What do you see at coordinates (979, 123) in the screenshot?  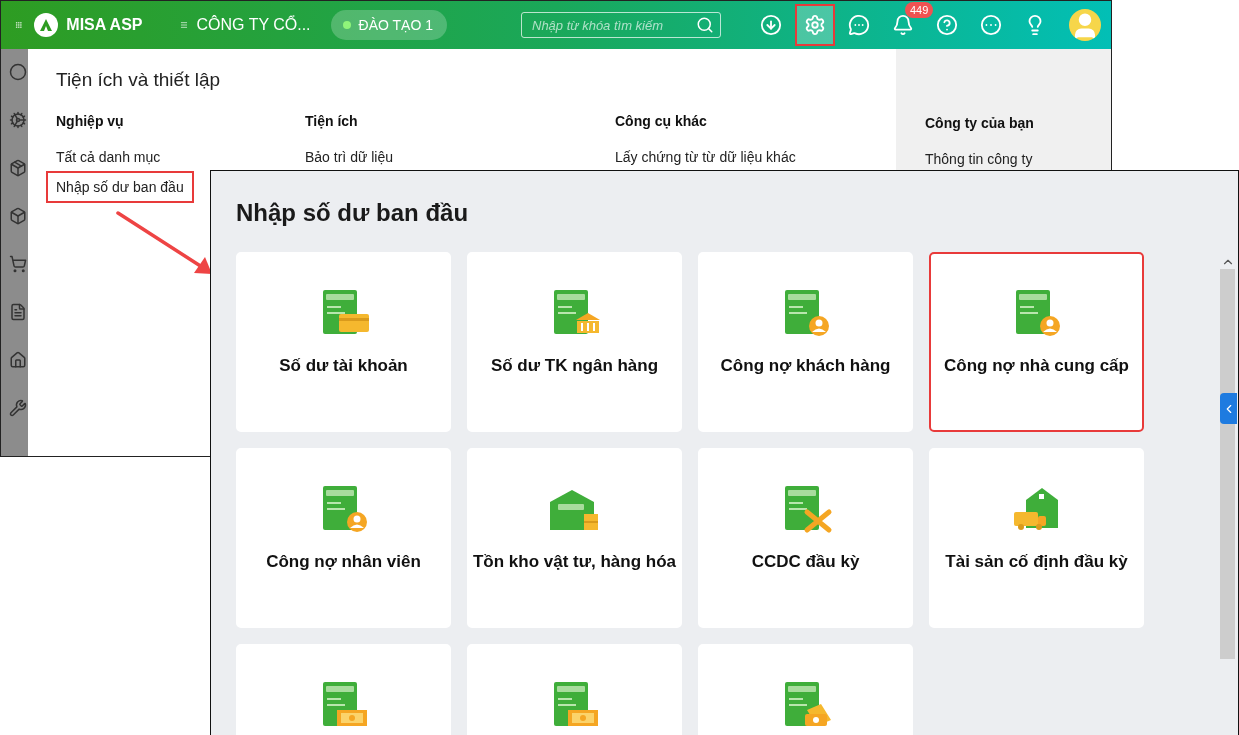 I see `column-heading: Công ty của bạn` at bounding box center [979, 123].